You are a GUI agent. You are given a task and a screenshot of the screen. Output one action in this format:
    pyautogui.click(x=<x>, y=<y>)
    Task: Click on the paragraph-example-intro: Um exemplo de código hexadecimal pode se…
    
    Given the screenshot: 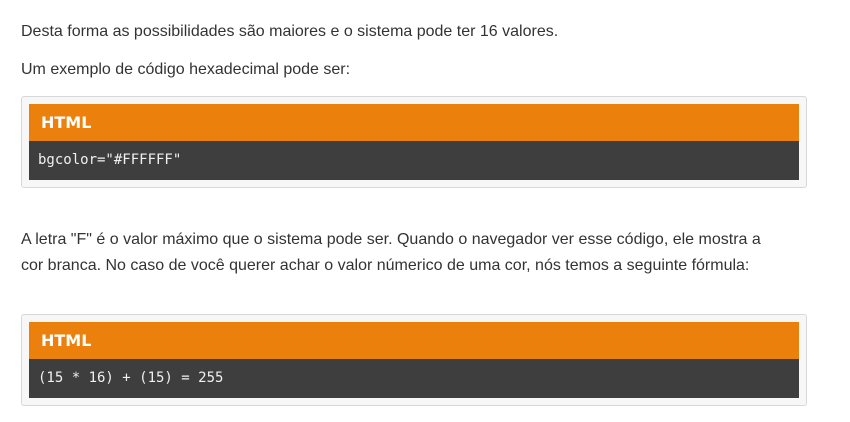 What is the action you would take?
    pyautogui.click(x=186, y=69)
    